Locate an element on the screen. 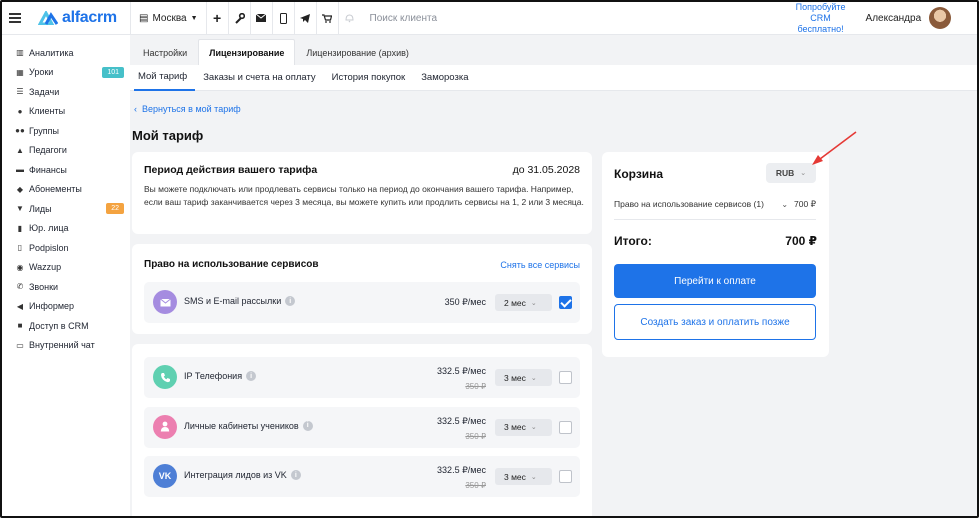 This screenshot has height=518, width=979. unselect-all-link: Снять все сервисы is located at coordinates (540, 265).